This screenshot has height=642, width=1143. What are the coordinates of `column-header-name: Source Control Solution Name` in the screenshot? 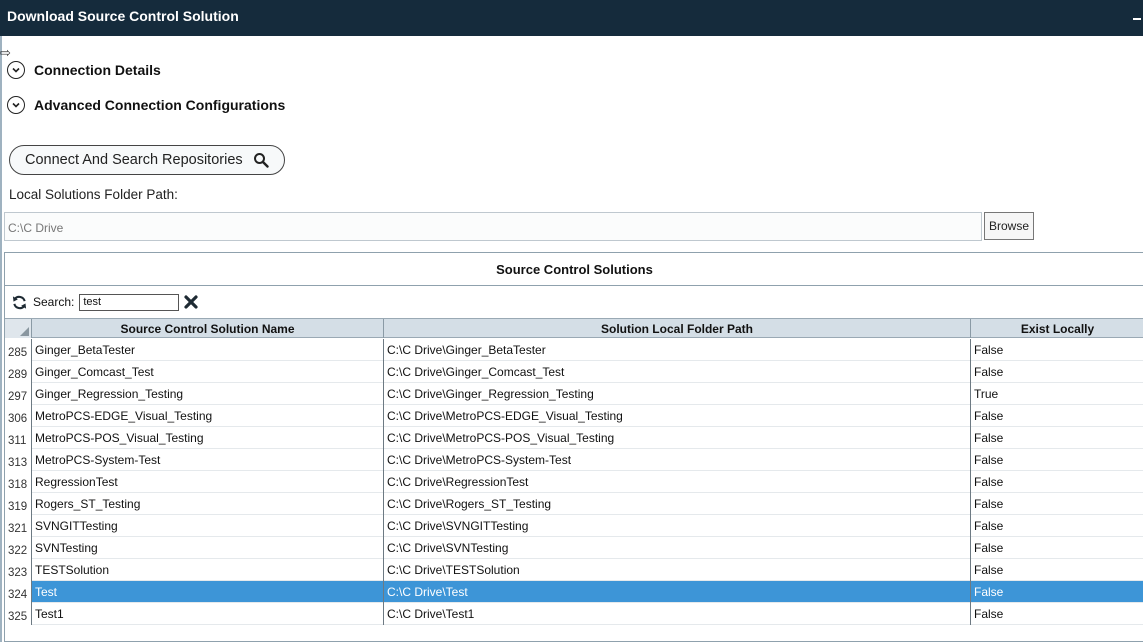 It's located at (207, 328).